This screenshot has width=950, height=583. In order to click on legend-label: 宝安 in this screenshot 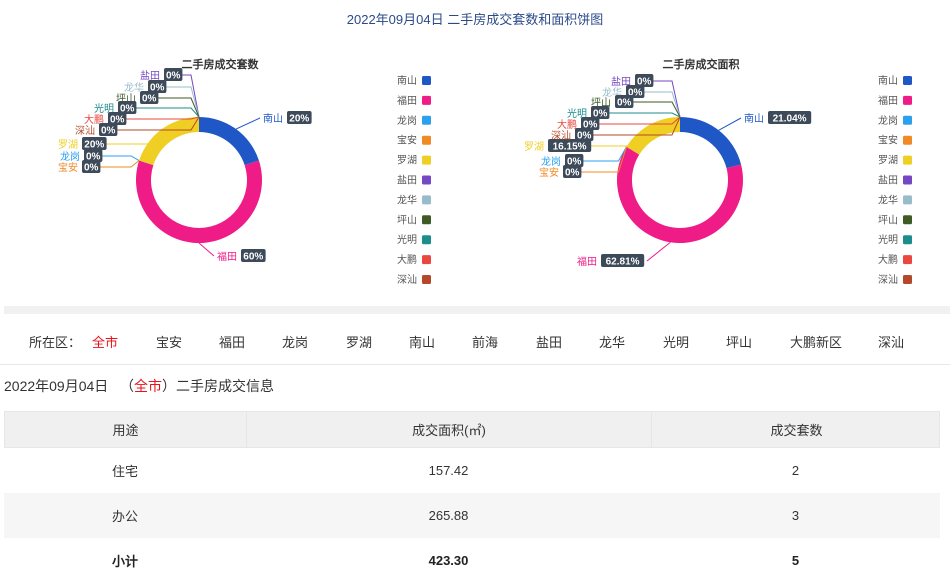, I will do `click(407, 140)`.